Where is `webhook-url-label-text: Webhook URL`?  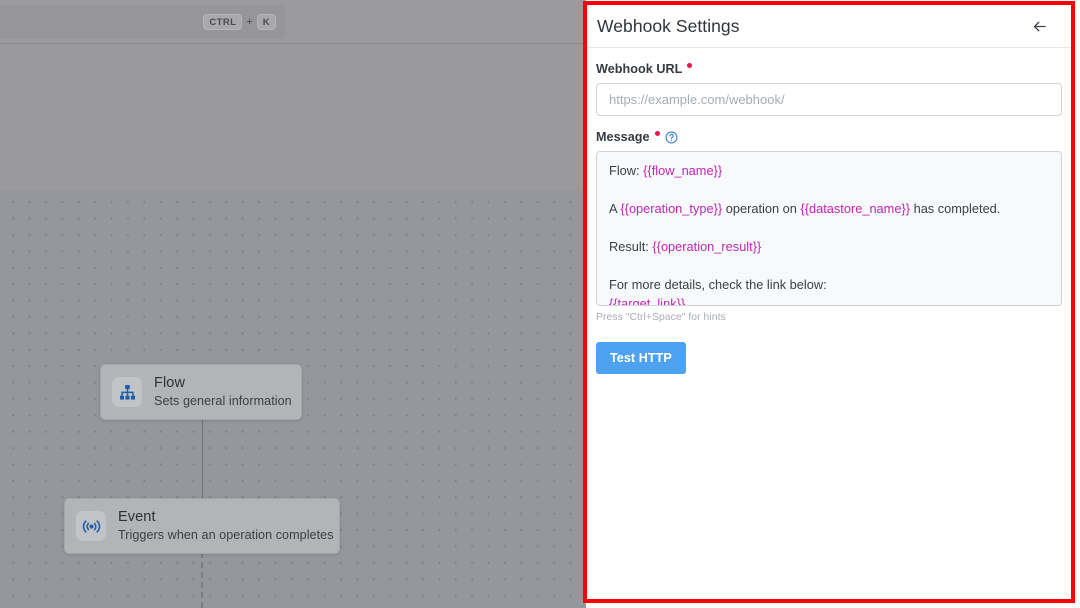 webhook-url-label-text: Webhook URL is located at coordinates (639, 69).